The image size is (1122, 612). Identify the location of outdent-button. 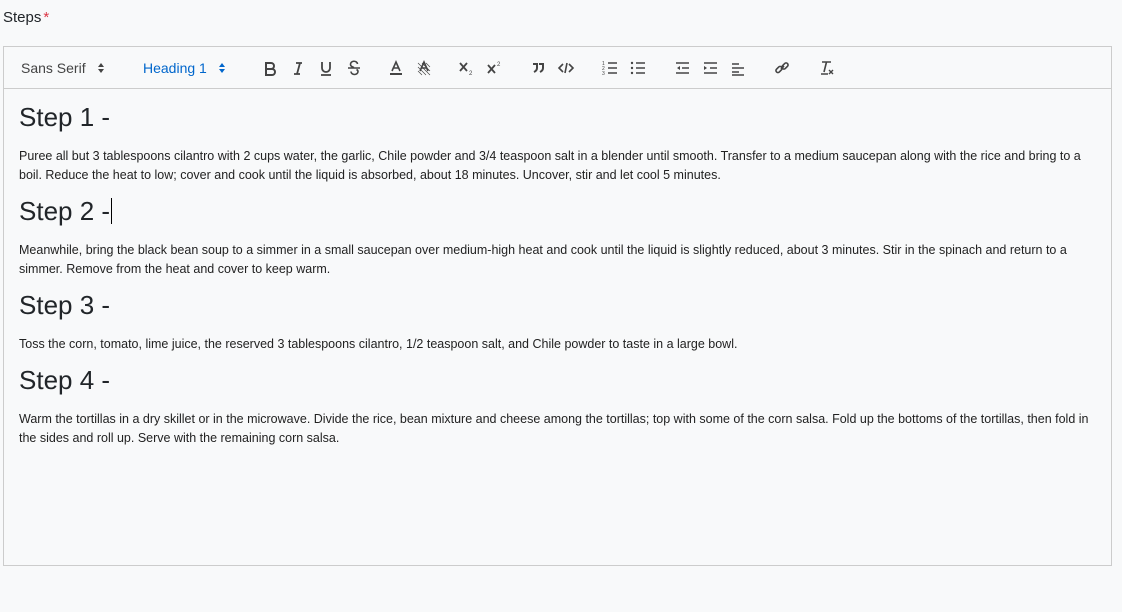
(682, 68).